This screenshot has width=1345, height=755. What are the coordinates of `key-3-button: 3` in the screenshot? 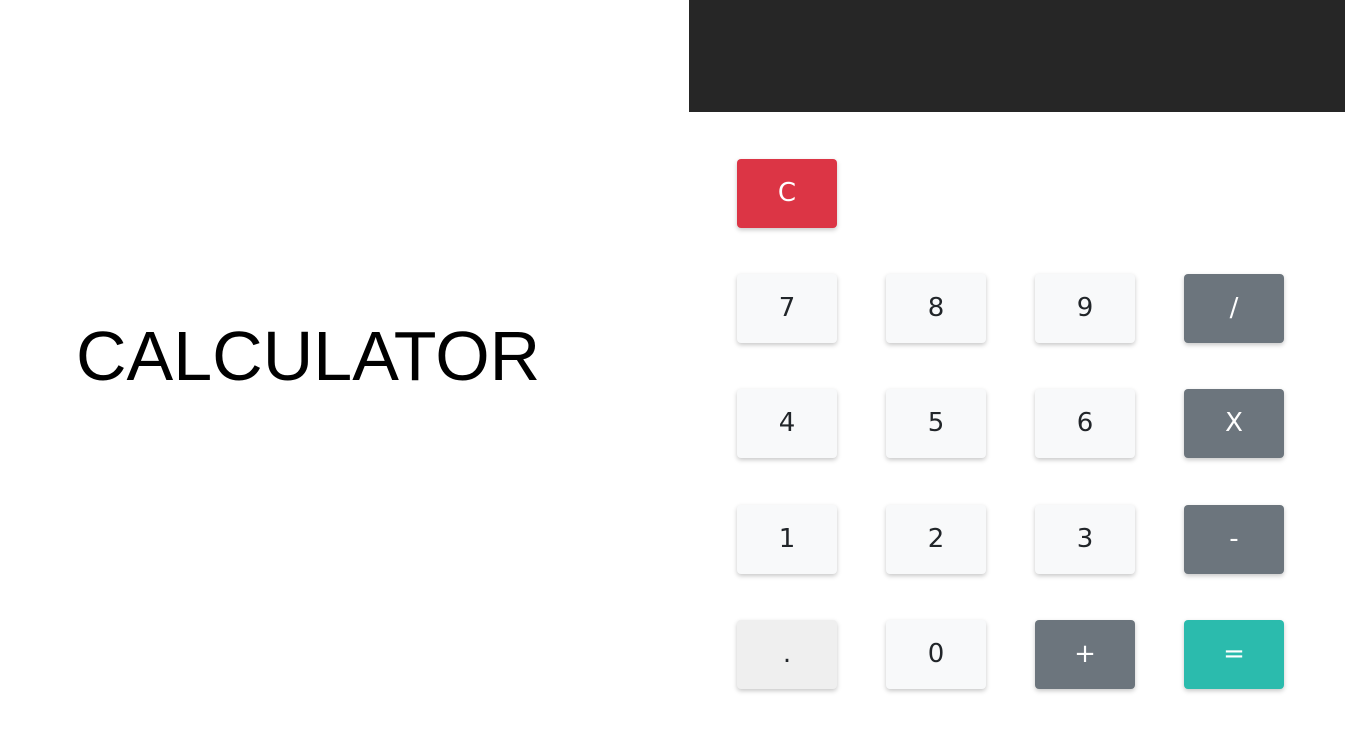 It's located at (1085, 539).